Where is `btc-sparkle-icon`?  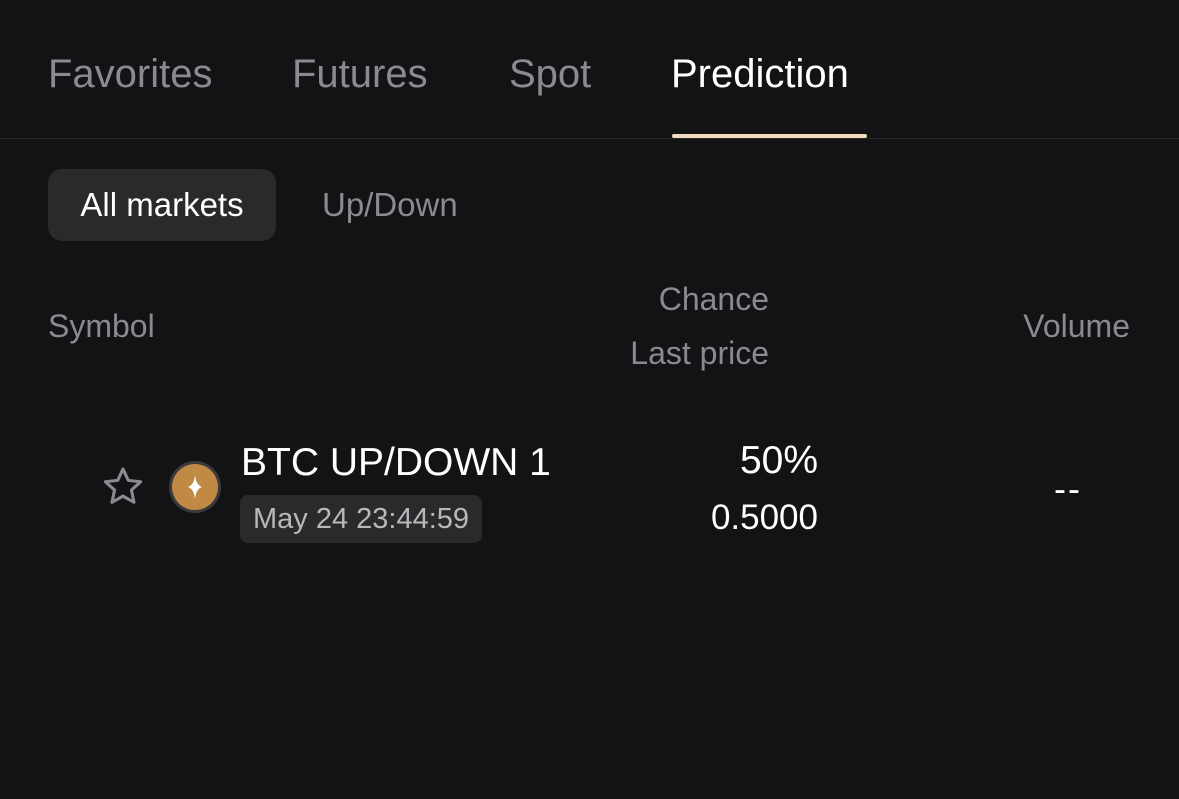 btc-sparkle-icon is located at coordinates (195, 487).